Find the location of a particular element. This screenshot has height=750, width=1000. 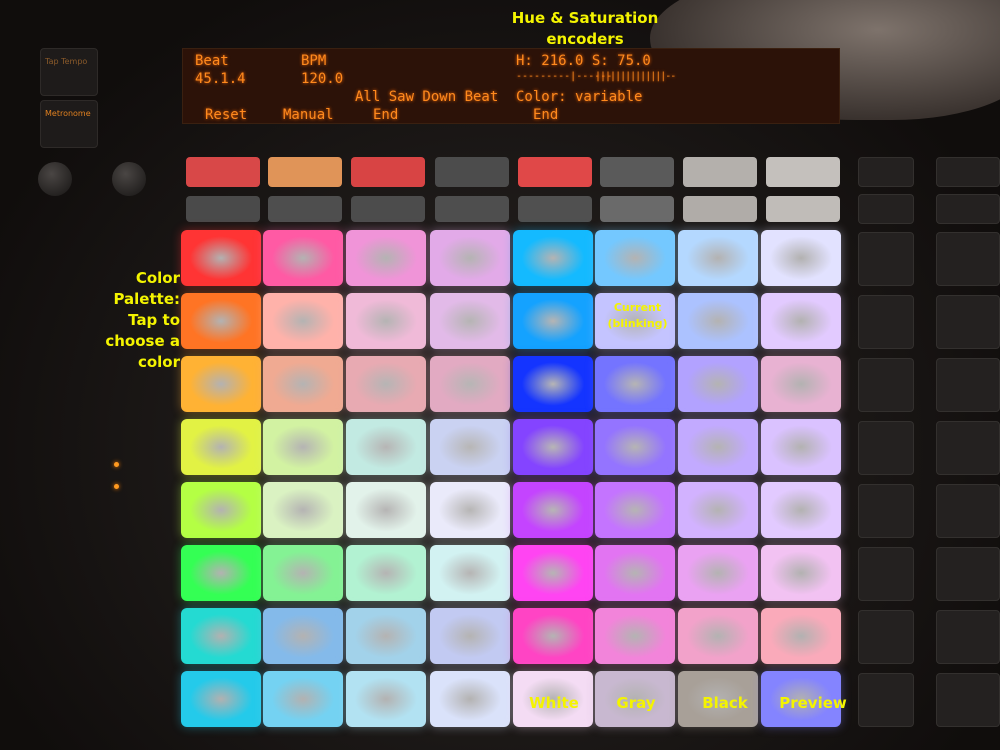

metronome-button: Metronome is located at coordinates (69, 124).